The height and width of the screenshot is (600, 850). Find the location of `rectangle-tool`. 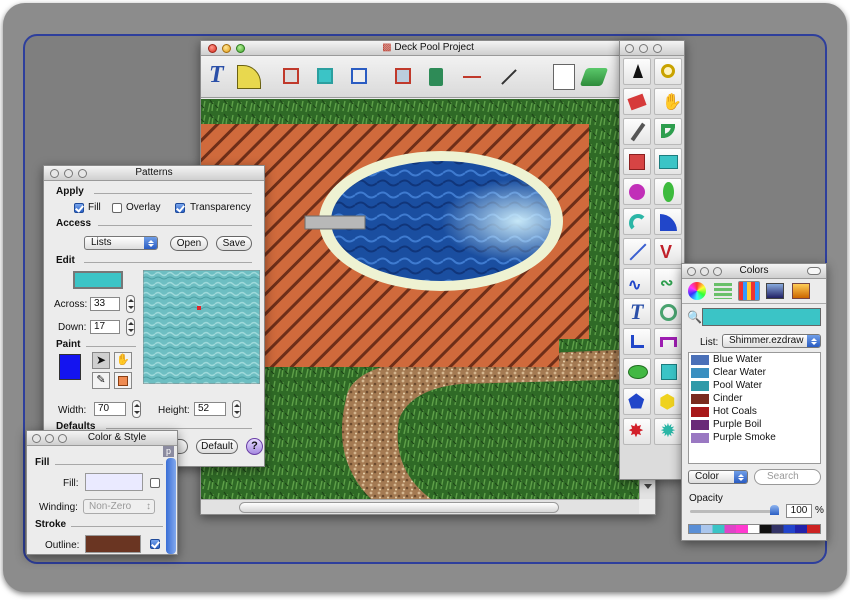

rectangle-tool is located at coordinates (637, 161).